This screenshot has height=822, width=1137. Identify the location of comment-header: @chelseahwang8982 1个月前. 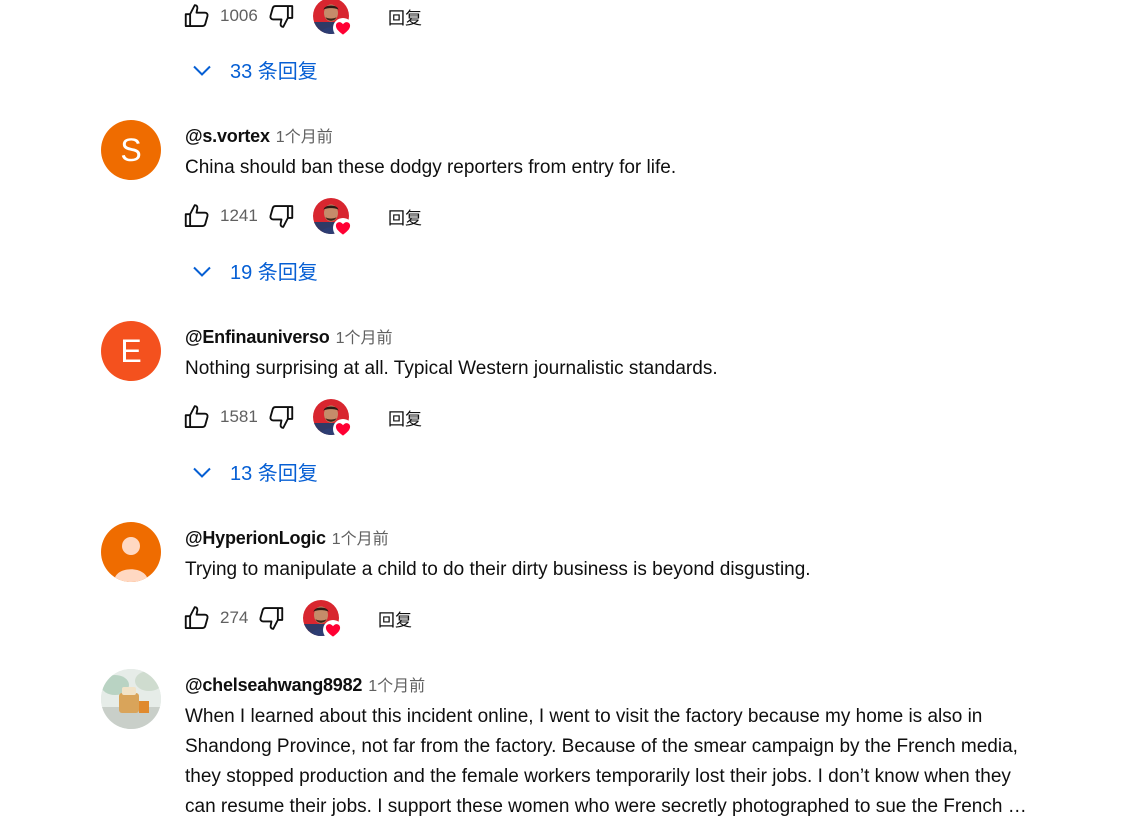
(305, 684).